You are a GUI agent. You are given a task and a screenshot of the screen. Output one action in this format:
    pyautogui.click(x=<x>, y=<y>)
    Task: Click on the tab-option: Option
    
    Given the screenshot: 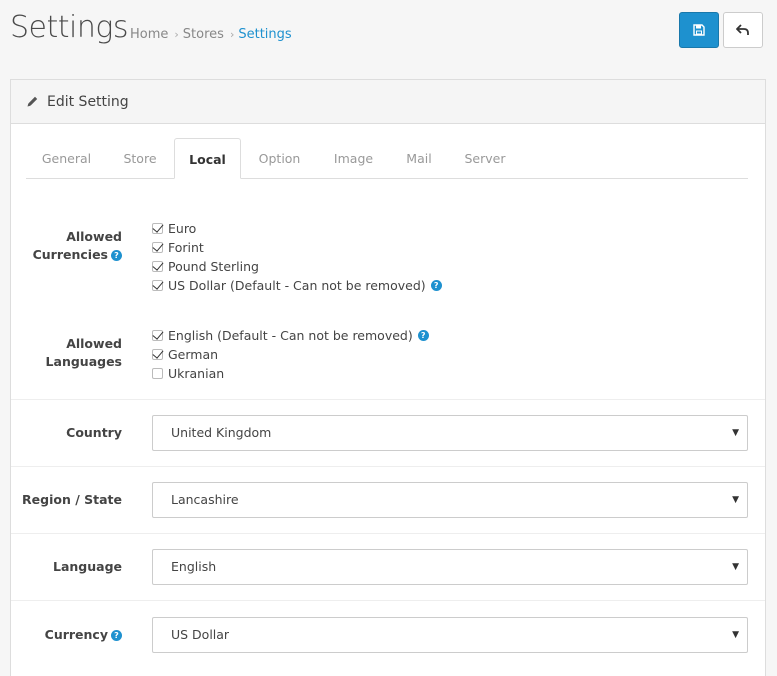 What is the action you would take?
    pyautogui.click(x=279, y=158)
    